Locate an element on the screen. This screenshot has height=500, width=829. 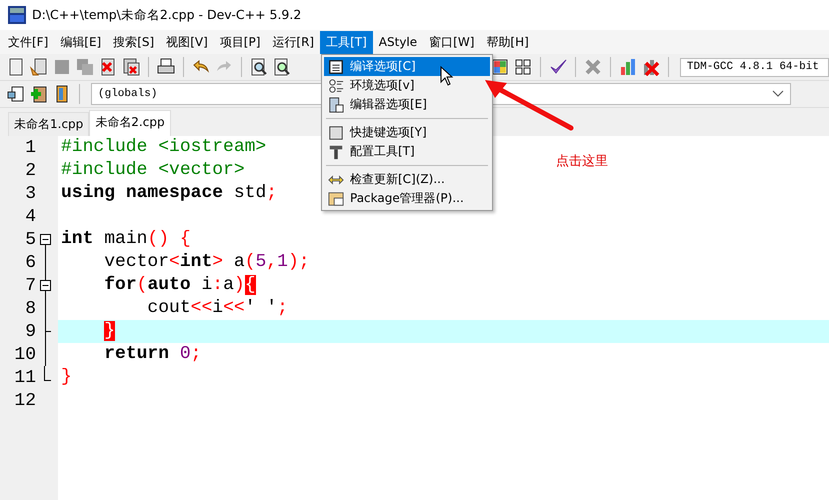
line-number: 7 is located at coordinates (30, 286).